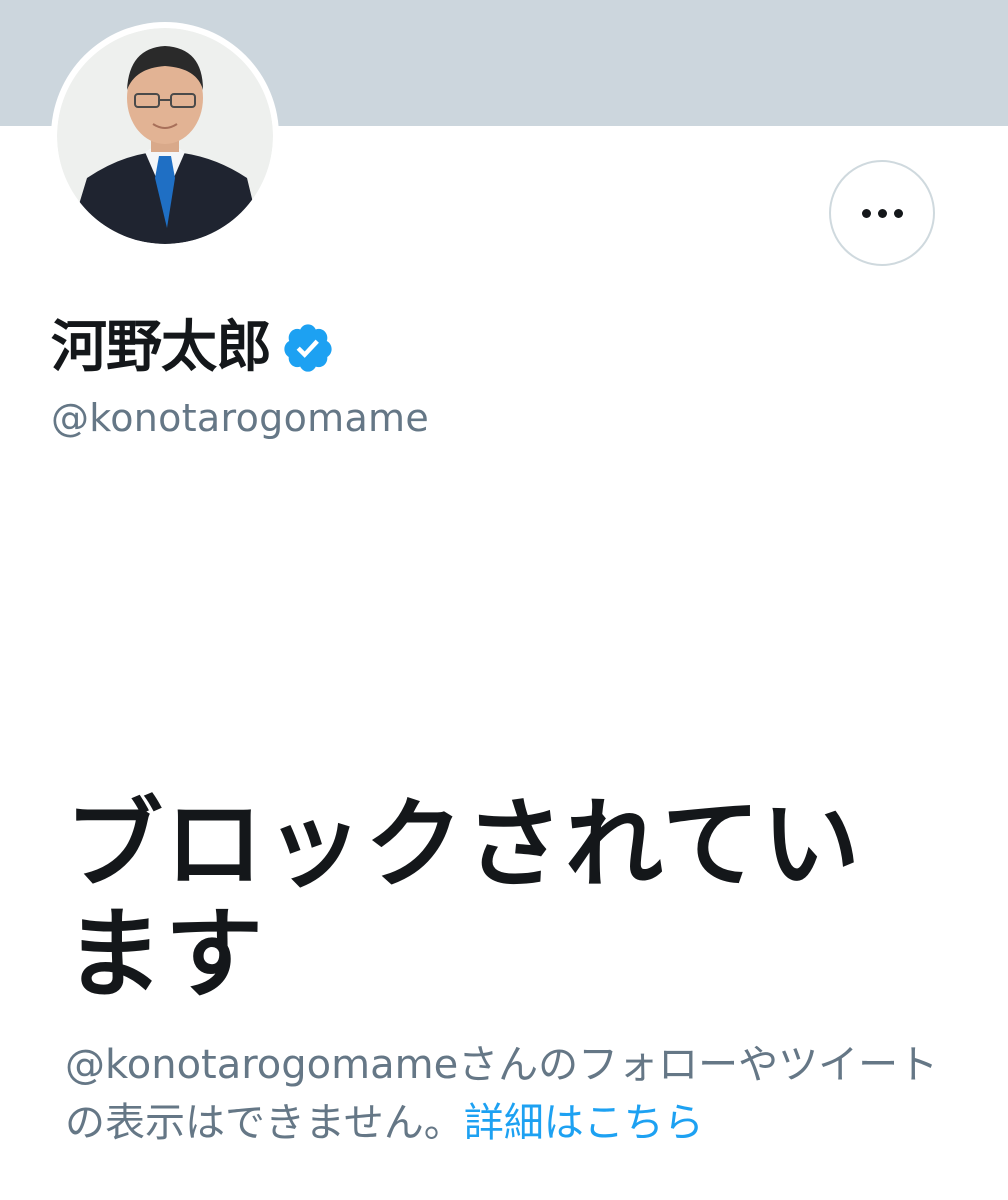 The width and height of the screenshot is (1008, 1200). I want to click on profile-handle: @konotarogomame, so click(240, 418).